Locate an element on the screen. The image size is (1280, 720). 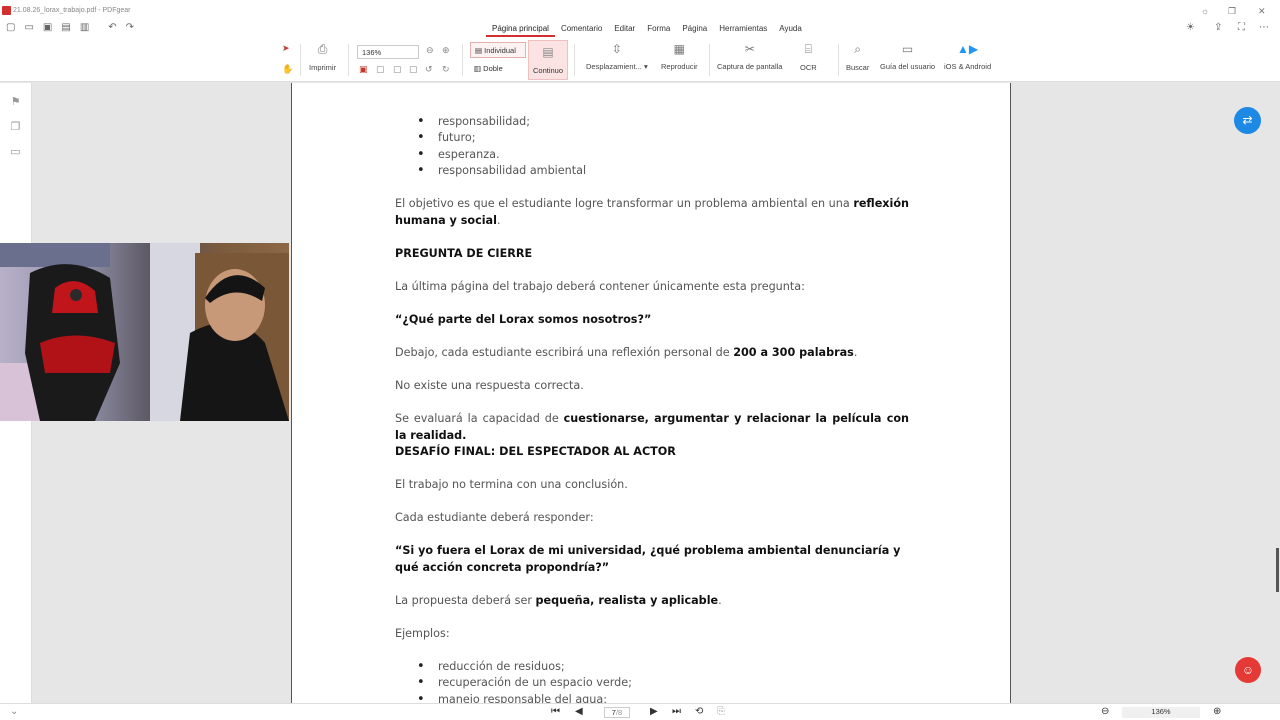
tab-comment: Comentario is located at coordinates (581, 29).